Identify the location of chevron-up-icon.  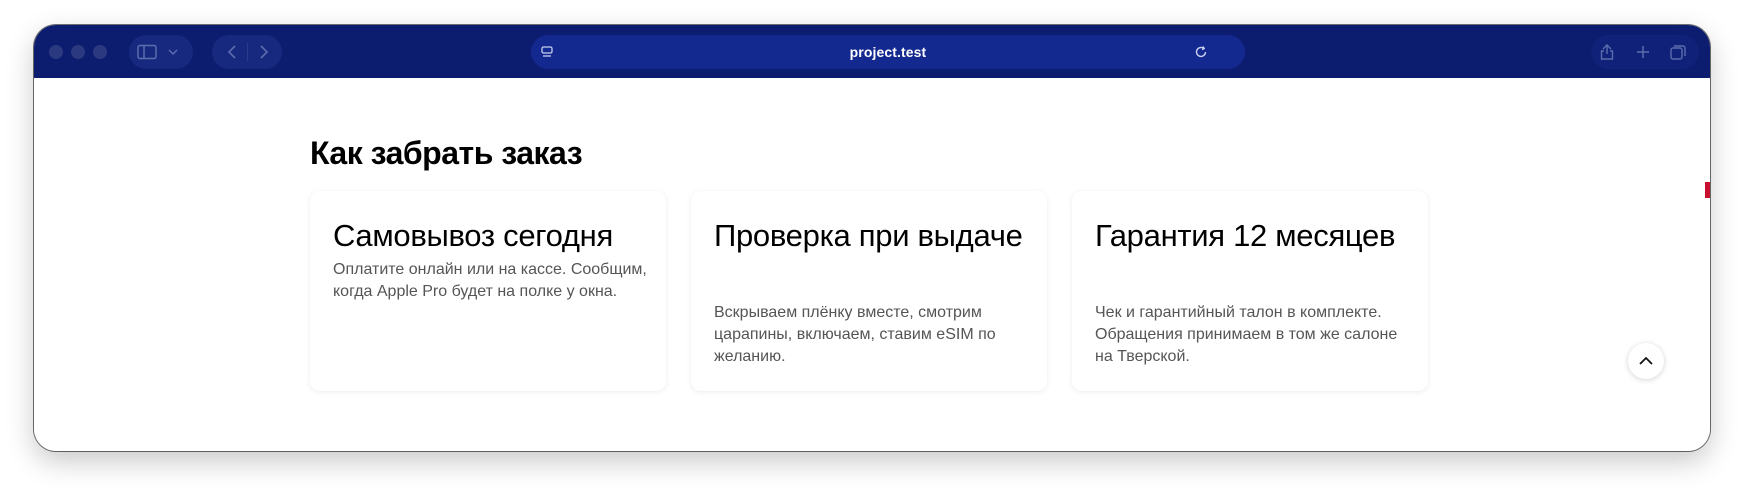
(1646, 361).